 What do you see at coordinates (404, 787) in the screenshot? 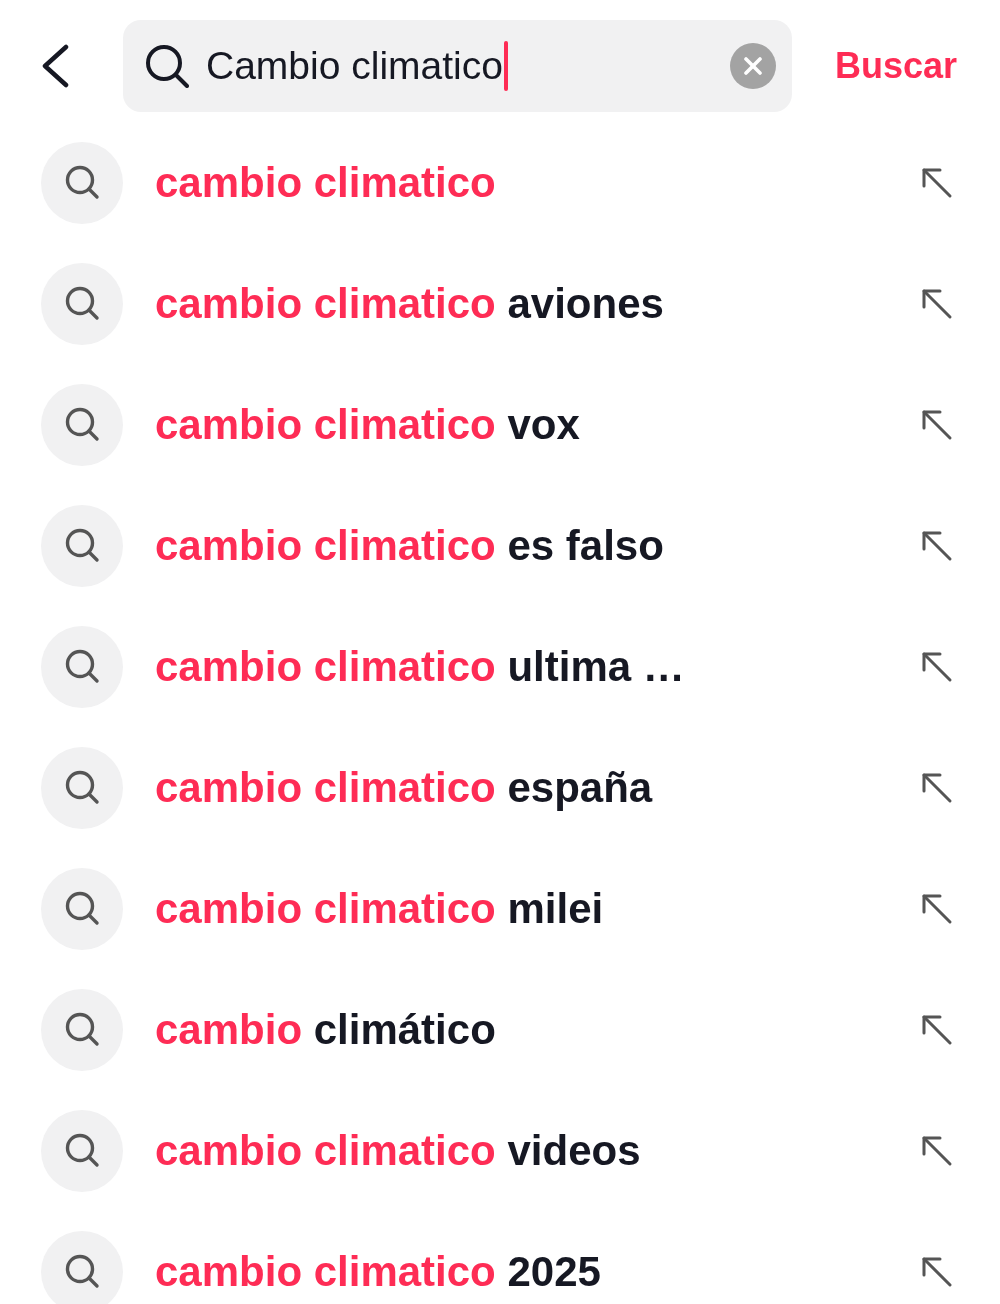
I see `suggestion-text: cambio climatico españa` at bounding box center [404, 787].